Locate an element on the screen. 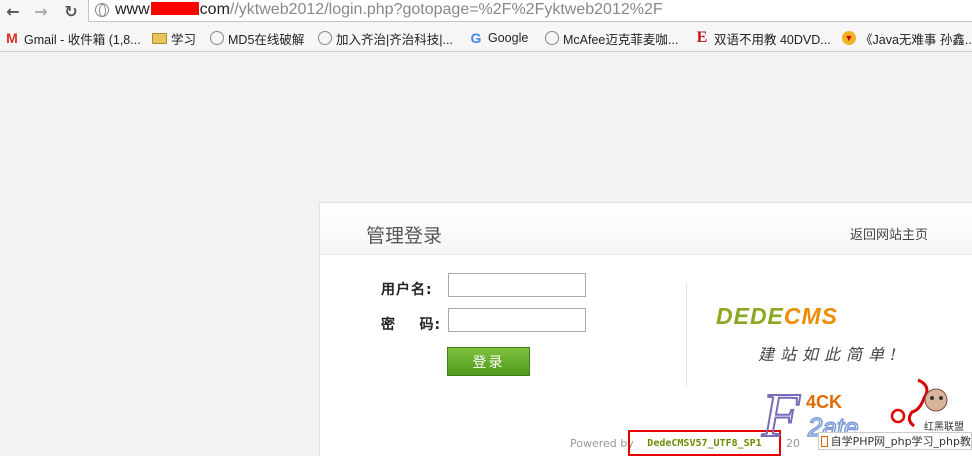 This screenshot has width=972, height=456. forward-arrow-icon: → is located at coordinates (41, 11).